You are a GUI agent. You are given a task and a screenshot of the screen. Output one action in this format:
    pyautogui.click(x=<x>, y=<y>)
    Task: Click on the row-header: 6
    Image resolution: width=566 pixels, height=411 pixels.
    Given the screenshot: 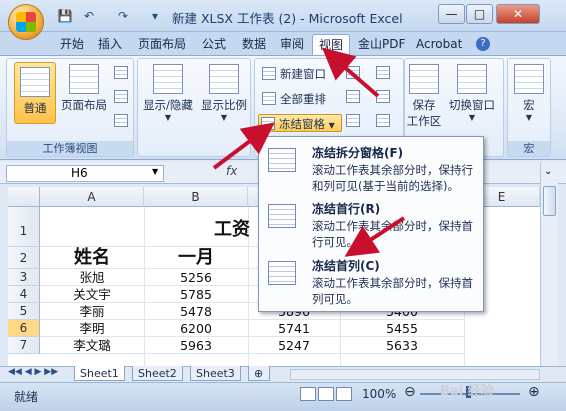 What is the action you would take?
    pyautogui.click(x=24, y=328)
    